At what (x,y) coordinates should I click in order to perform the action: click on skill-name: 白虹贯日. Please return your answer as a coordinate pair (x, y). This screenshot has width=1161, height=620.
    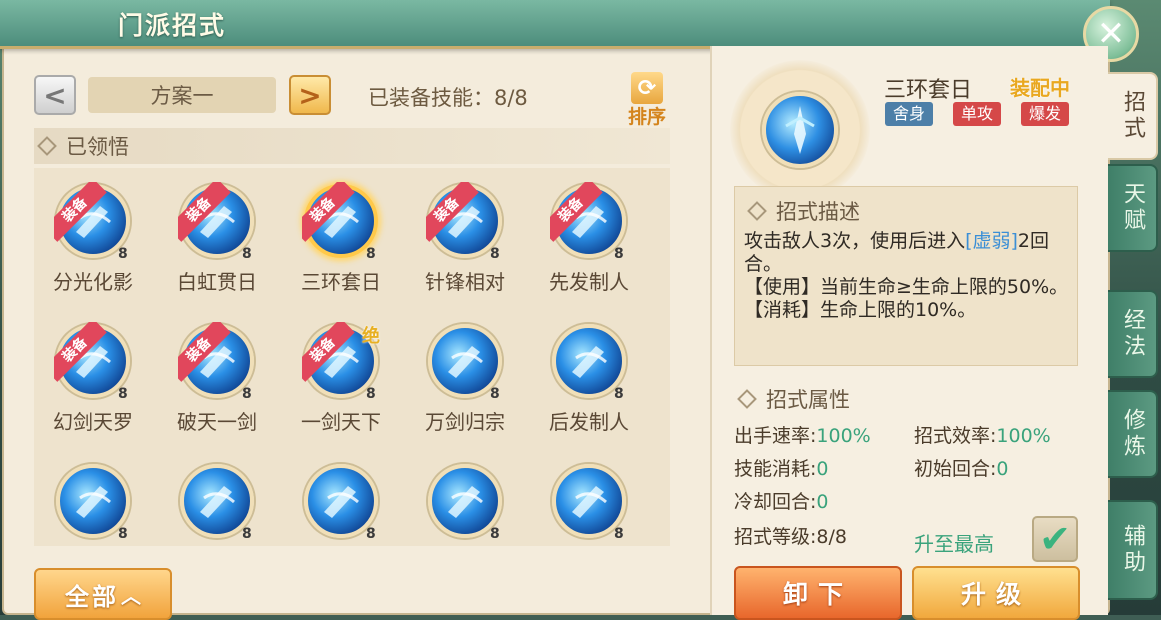
    Looking at the image, I should click on (217, 282).